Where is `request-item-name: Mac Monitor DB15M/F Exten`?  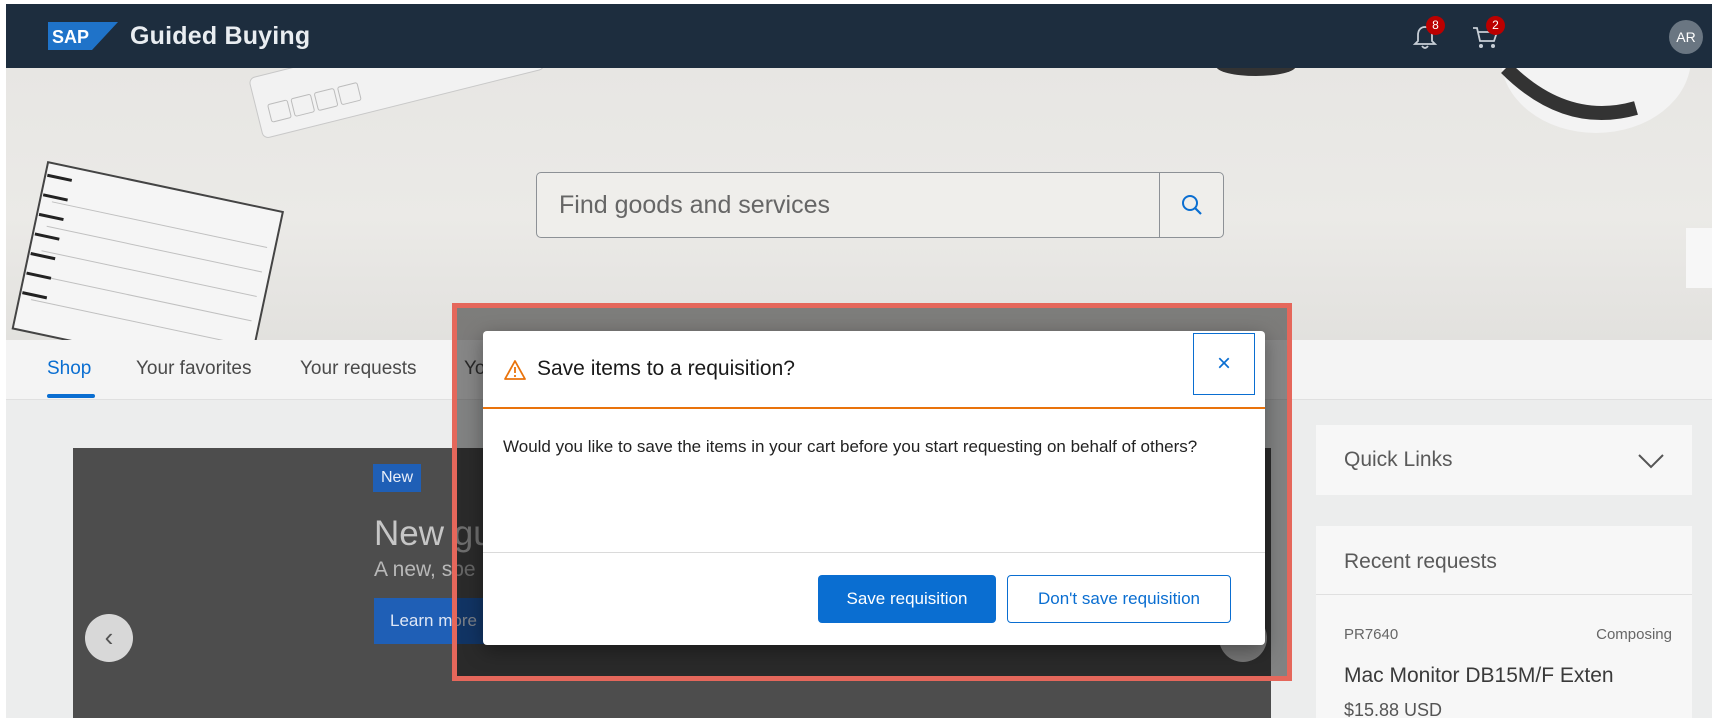
request-item-name: Mac Monitor DB15M/F Exten is located at coordinates (1479, 676).